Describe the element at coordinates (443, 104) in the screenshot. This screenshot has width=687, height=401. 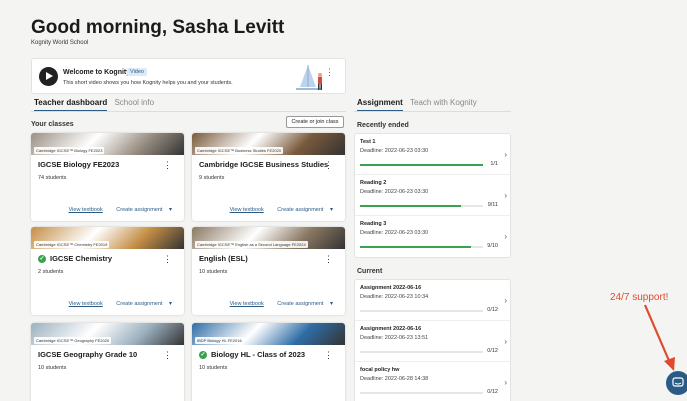
I see `tab-teach-with-kognity: Teach with Kognity` at that location.